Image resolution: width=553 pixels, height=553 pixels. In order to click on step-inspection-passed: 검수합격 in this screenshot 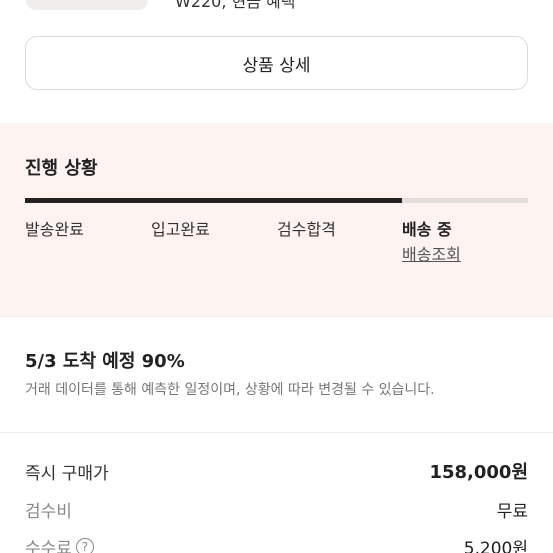, I will do `click(306, 229)`.